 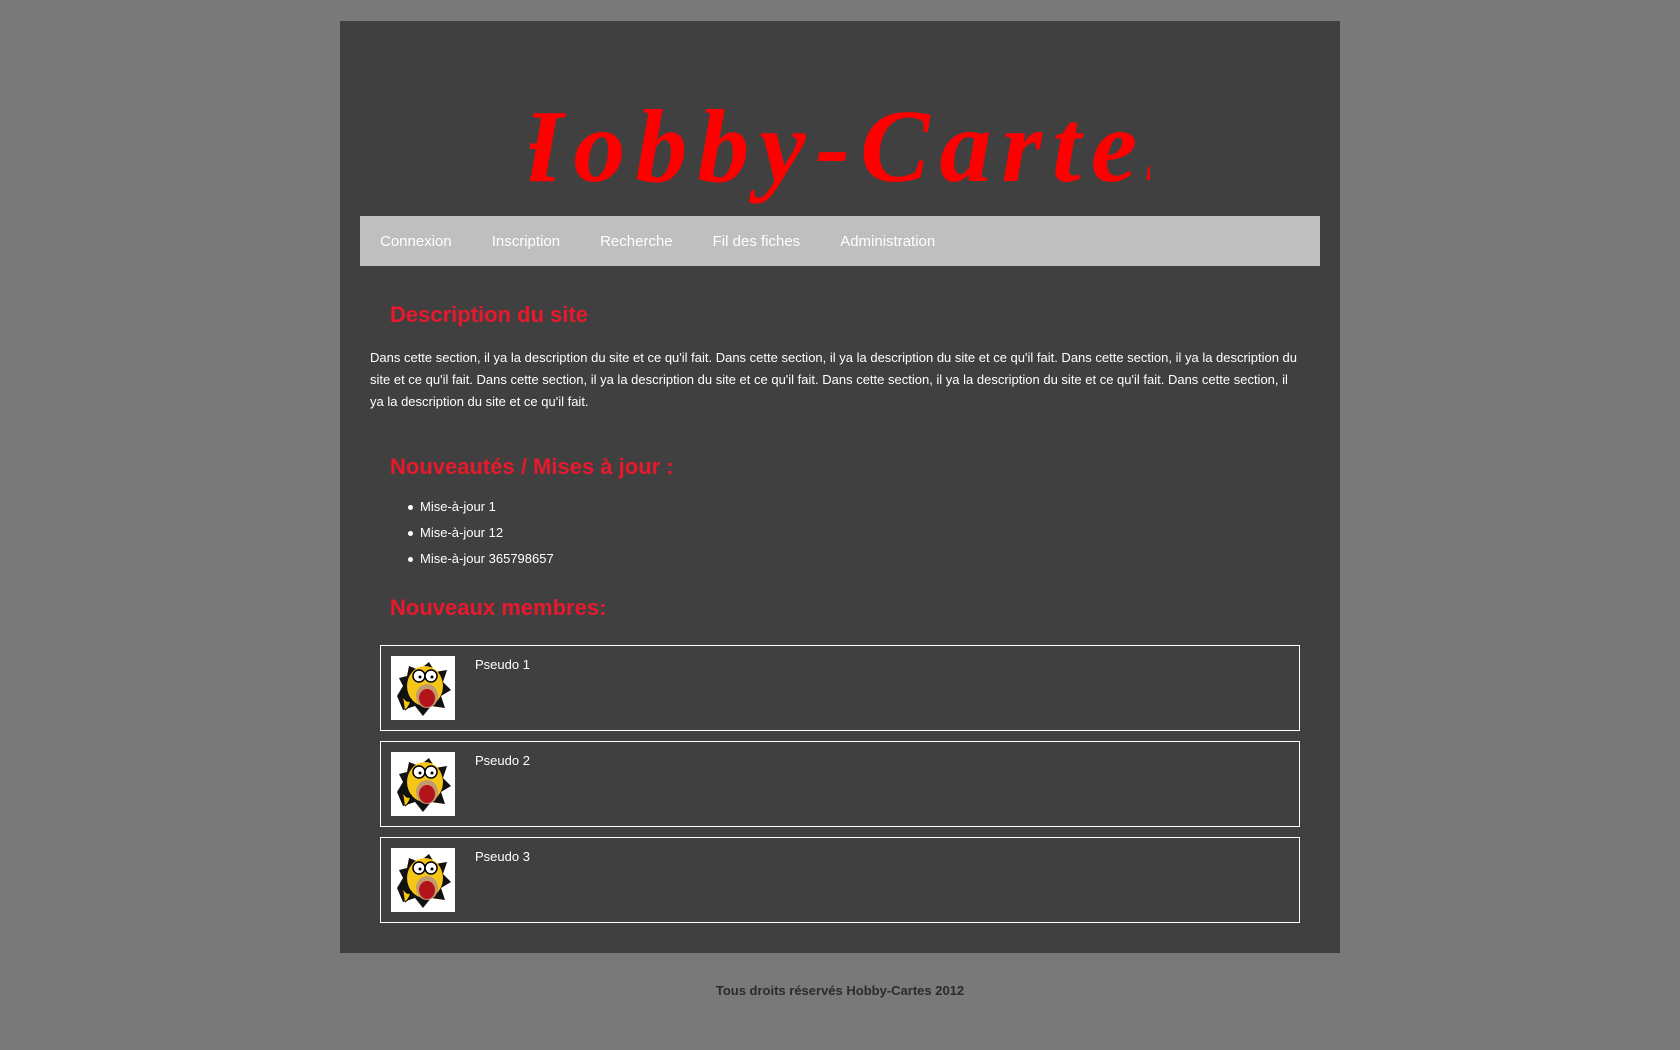 I want to click on description-heading: Description du site, so click(x=489, y=314).